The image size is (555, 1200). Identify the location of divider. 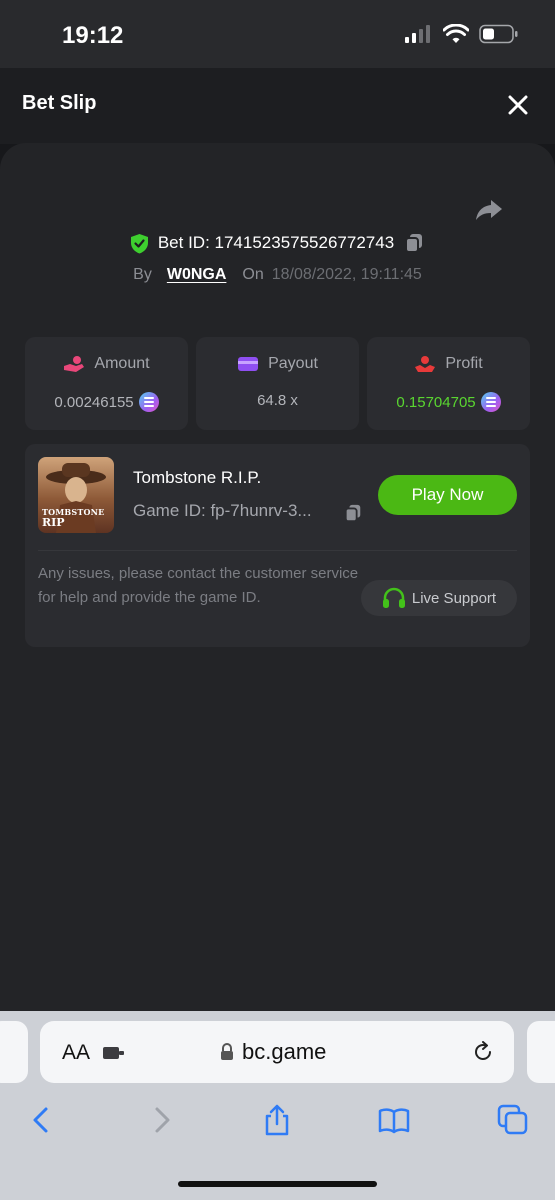
(277, 550).